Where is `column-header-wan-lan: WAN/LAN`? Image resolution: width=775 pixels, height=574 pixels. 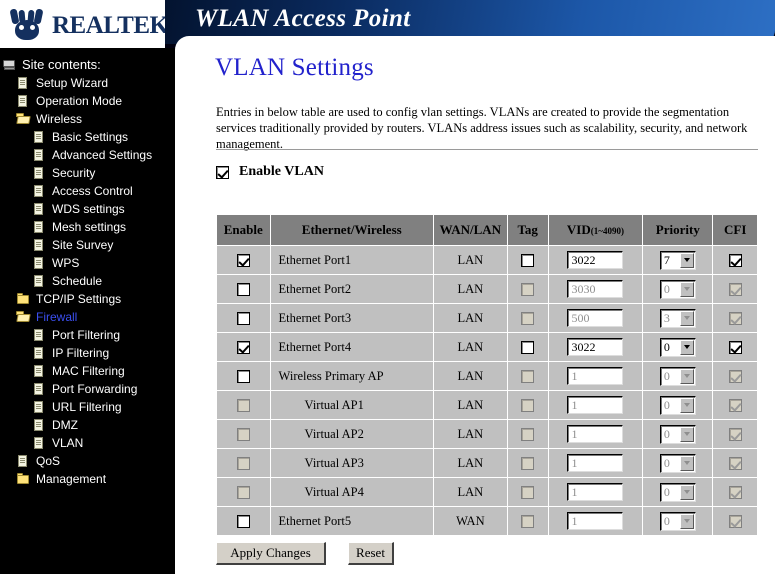
column-header-wan-lan: WAN/LAN is located at coordinates (470, 230).